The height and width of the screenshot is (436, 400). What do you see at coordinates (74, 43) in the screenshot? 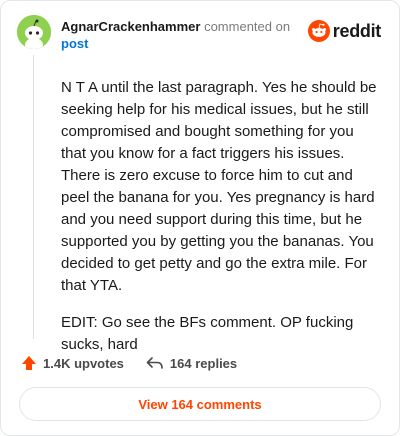
I see `post-link: post` at bounding box center [74, 43].